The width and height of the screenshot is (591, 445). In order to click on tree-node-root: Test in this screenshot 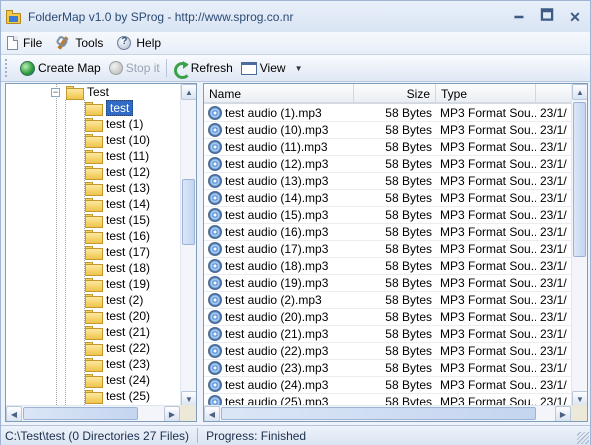, I will do `click(87, 92)`.